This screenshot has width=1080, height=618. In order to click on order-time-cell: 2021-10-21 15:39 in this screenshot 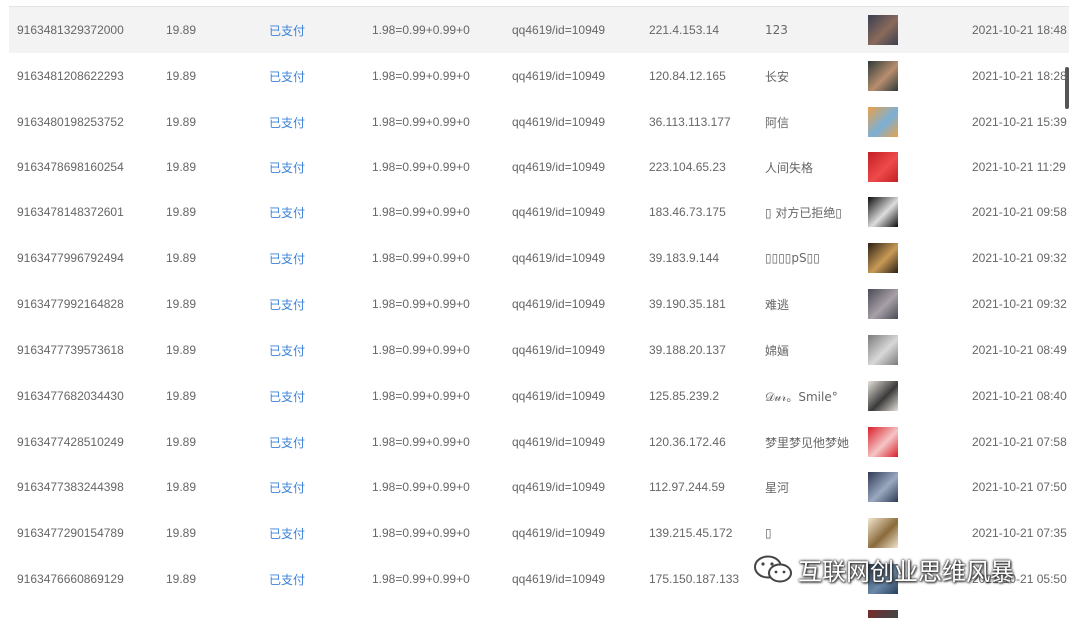, I will do `click(1019, 122)`.